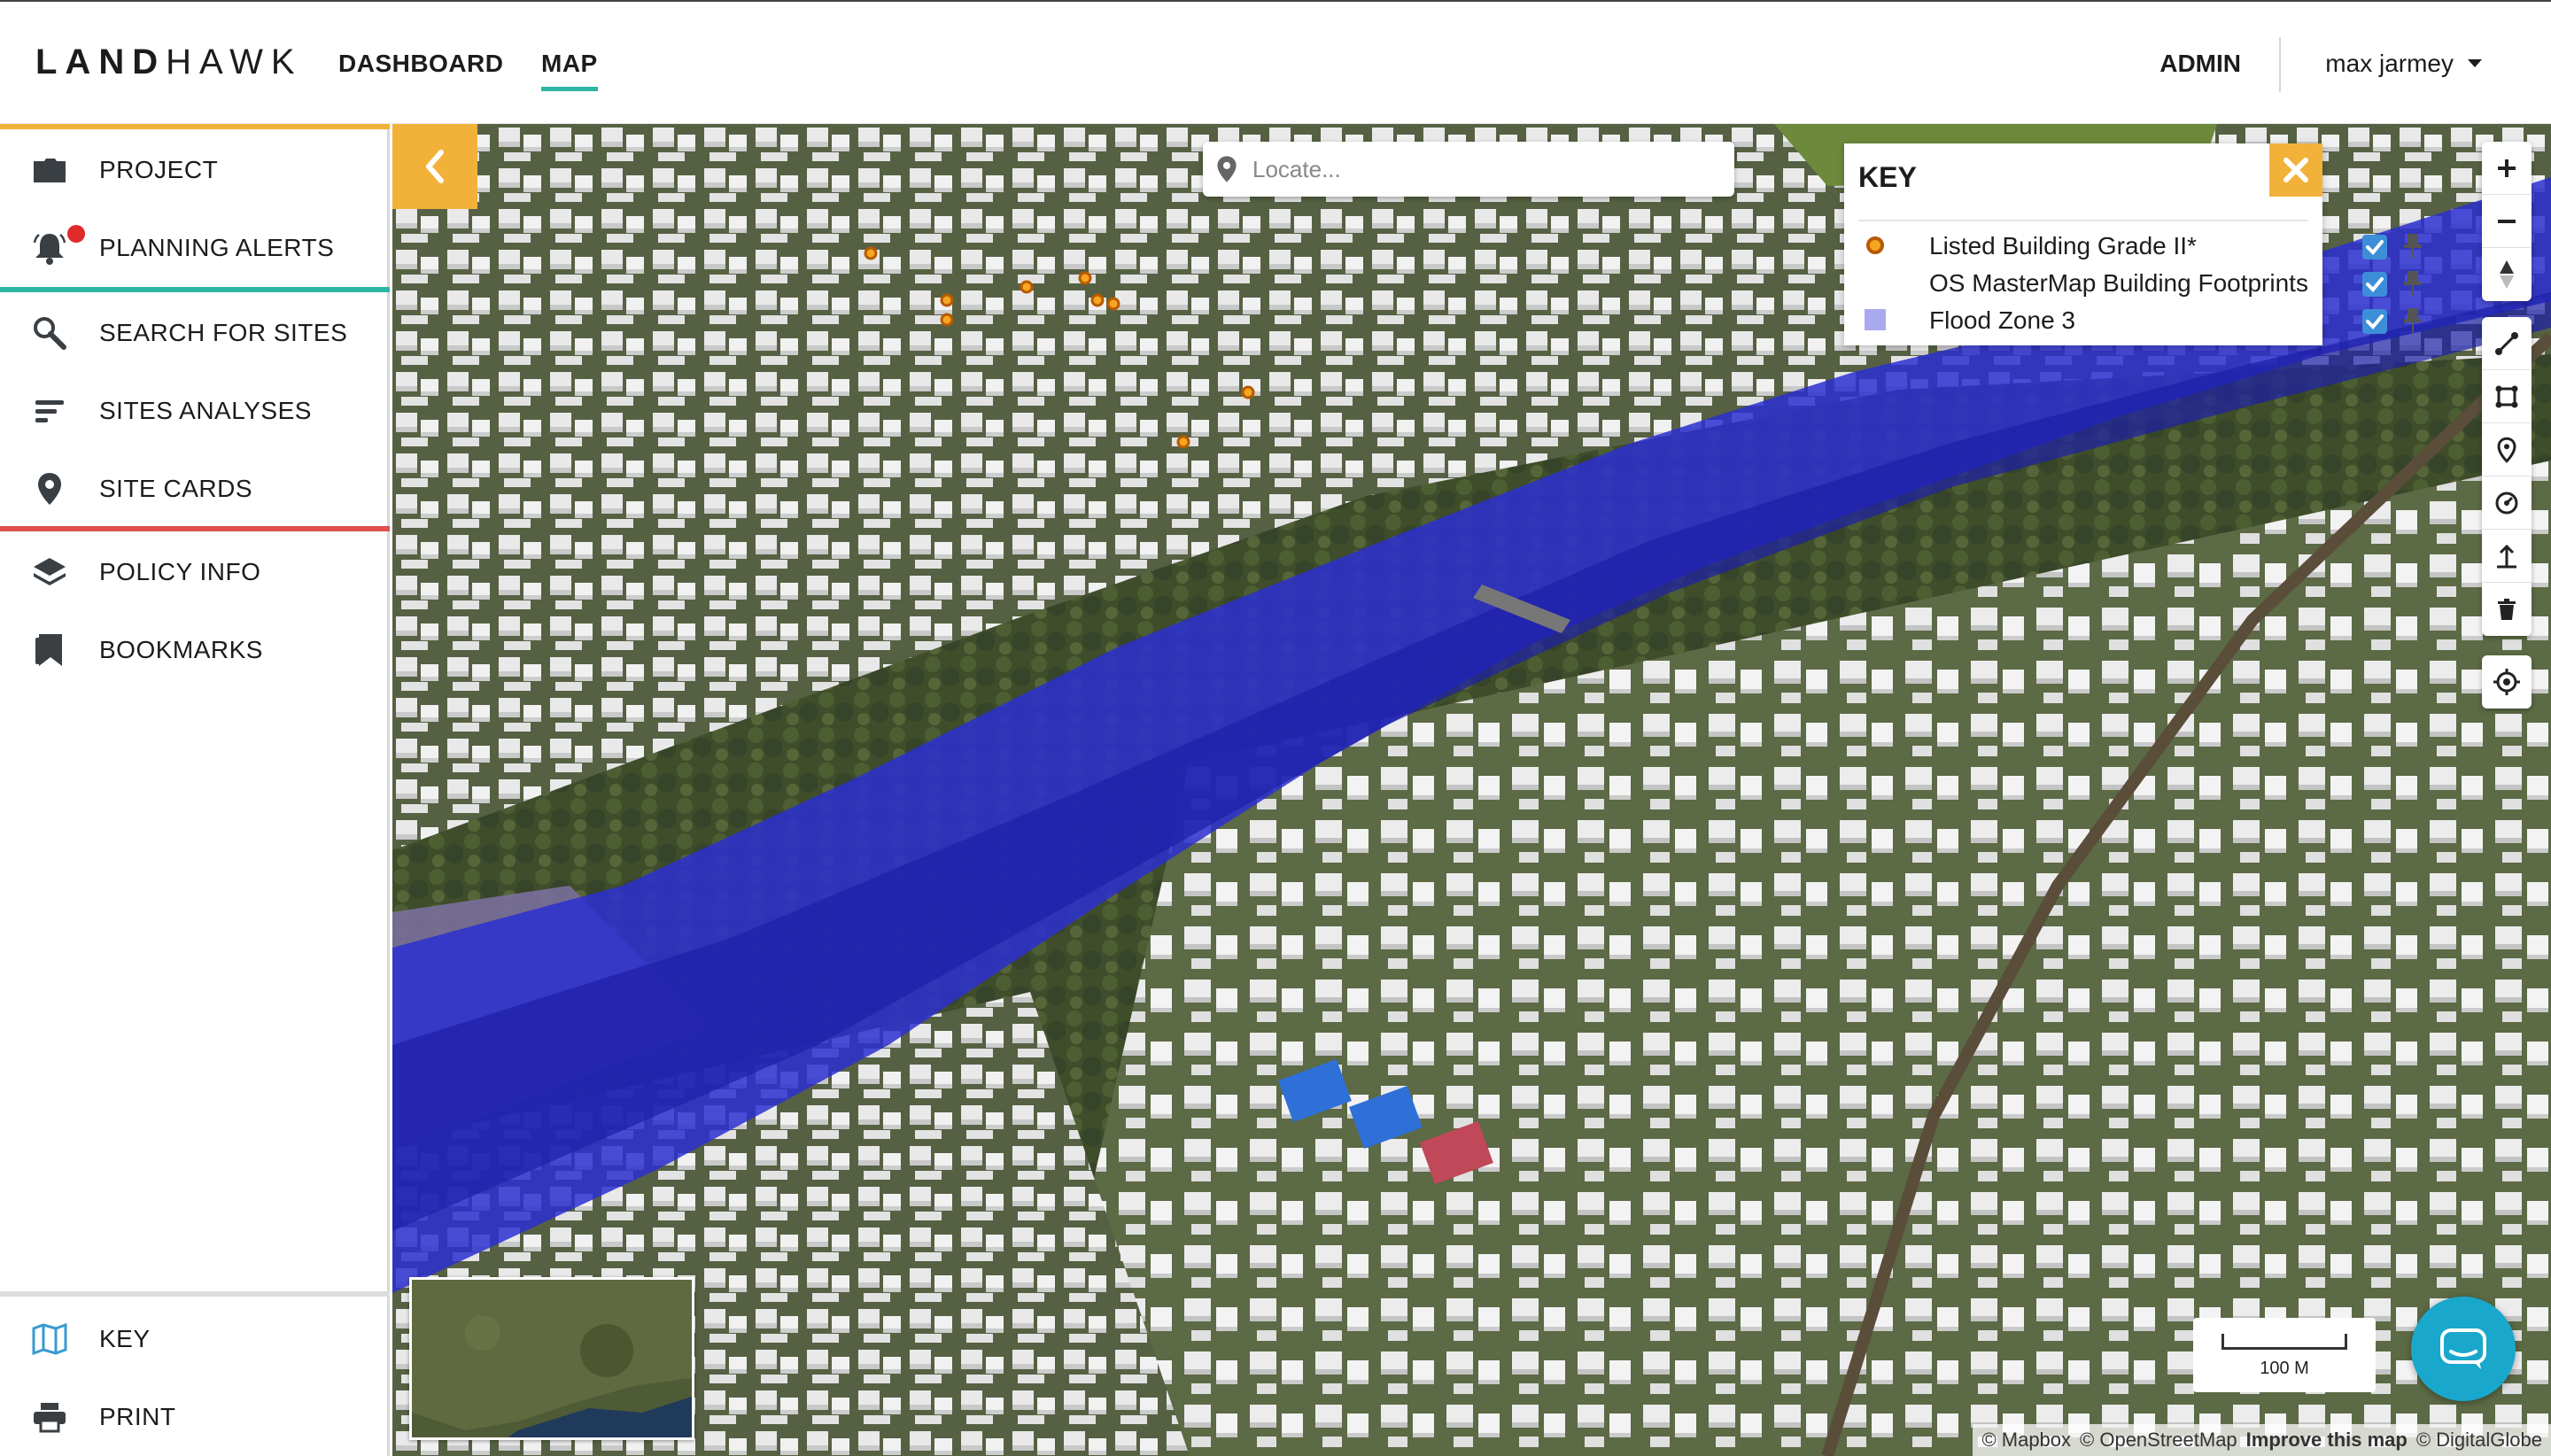 The height and width of the screenshot is (1456, 2551). I want to click on measure-height-button, so click(2507, 556).